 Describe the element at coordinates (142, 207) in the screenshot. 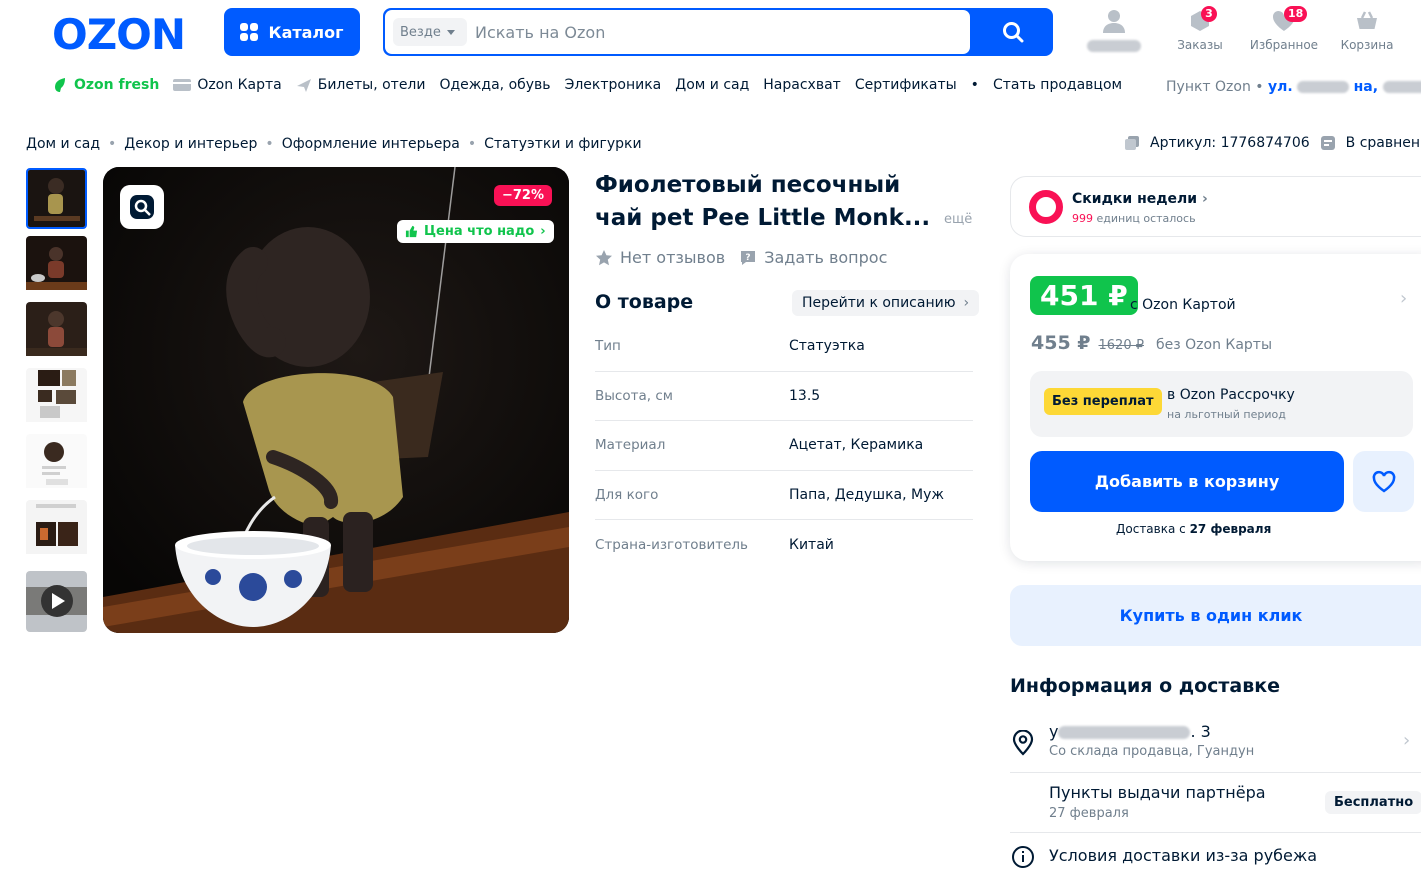

I see `photo-search-button` at that location.